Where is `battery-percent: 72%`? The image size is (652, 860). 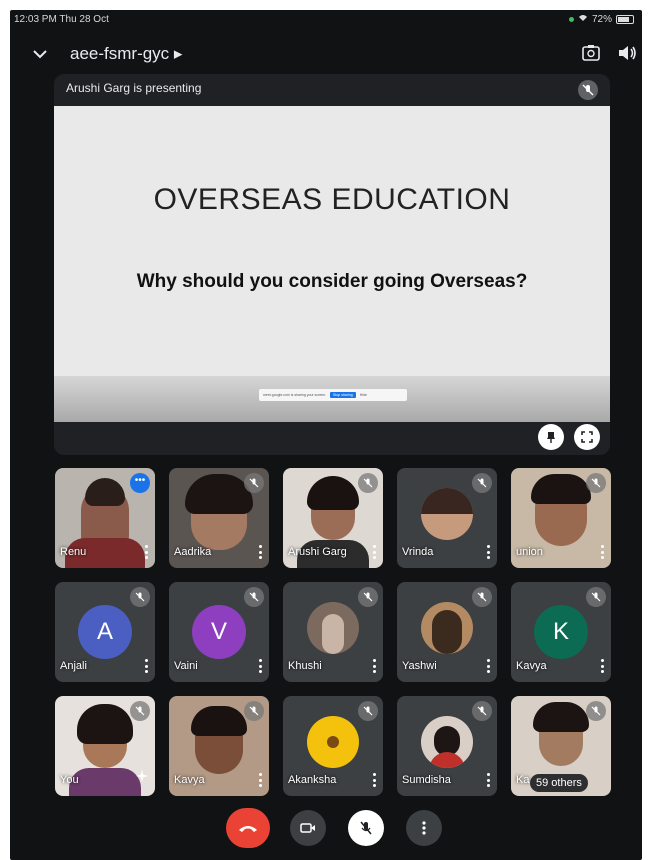 battery-percent: 72% is located at coordinates (601, 19).